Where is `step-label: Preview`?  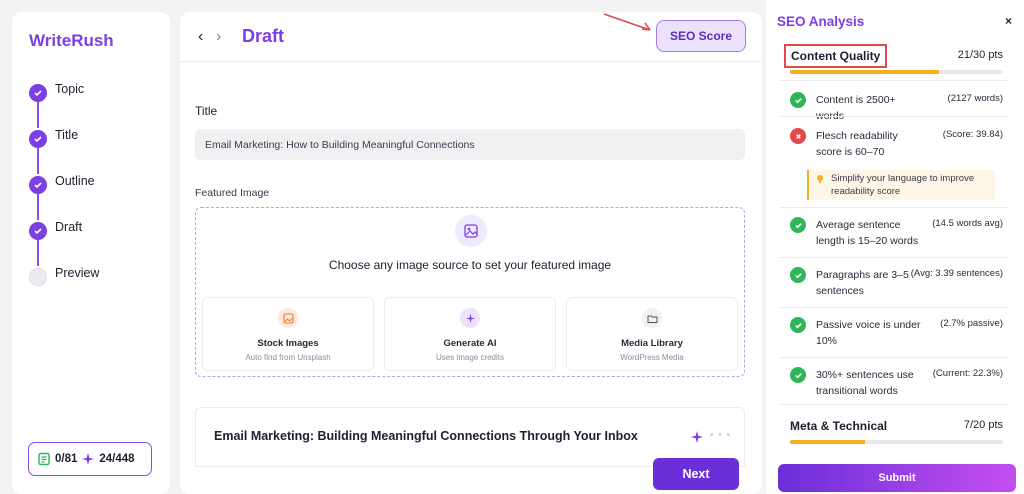
step-label: Preview is located at coordinates (77, 273).